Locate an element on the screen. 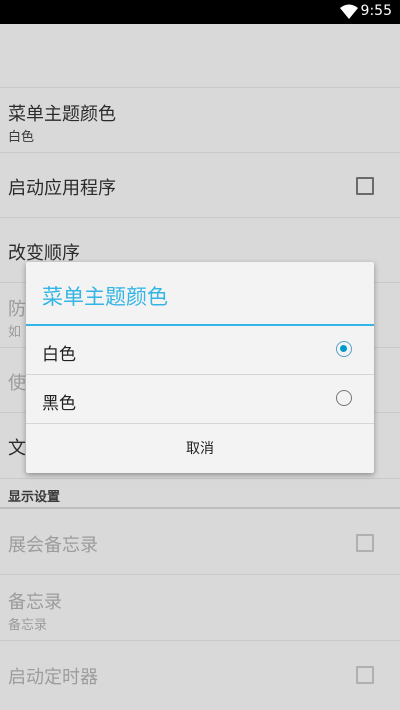 The width and height of the screenshot is (400, 710). setting-title: 菜单主题颜色 is located at coordinates (62, 114).